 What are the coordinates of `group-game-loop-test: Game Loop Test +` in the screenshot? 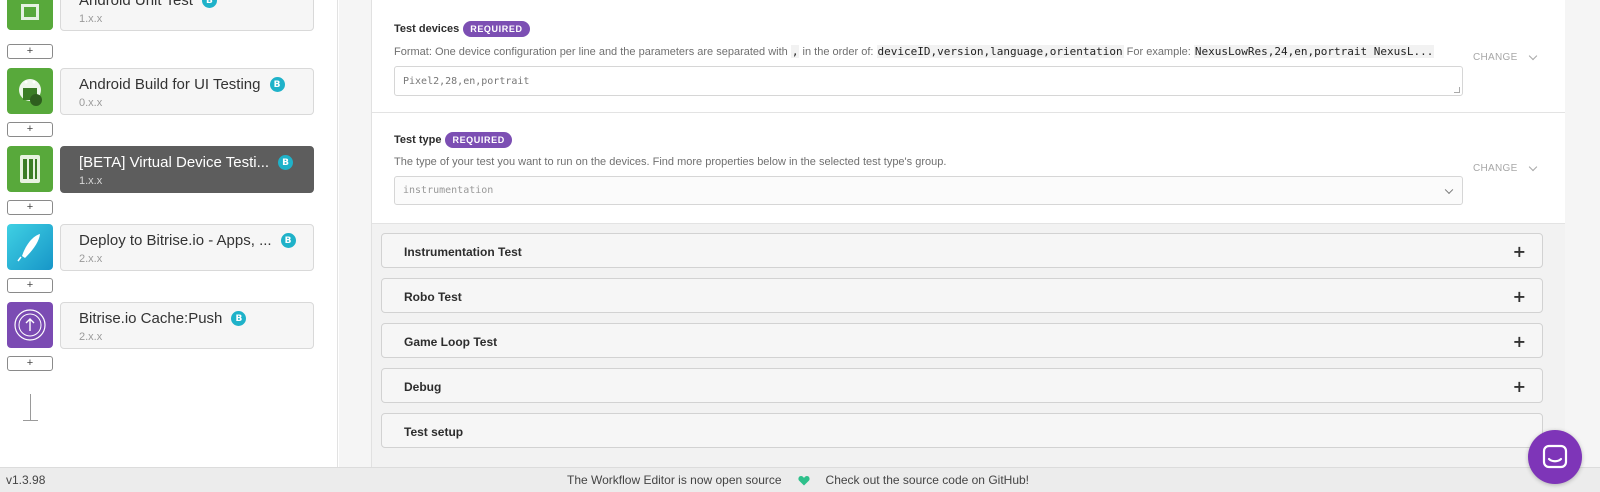 It's located at (962, 340).